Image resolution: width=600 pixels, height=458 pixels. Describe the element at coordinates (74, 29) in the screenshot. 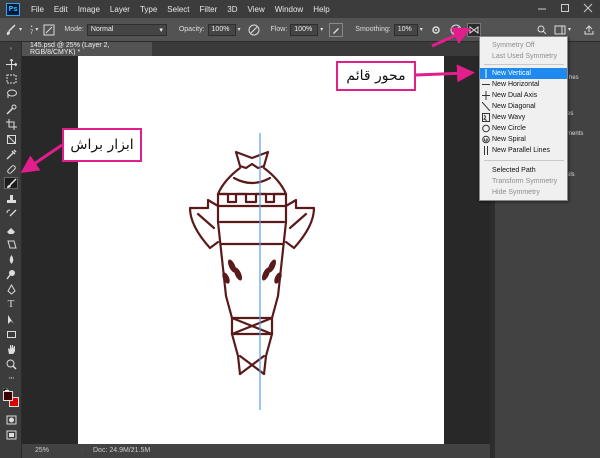

I see `mode-label: Mode:` at that location.